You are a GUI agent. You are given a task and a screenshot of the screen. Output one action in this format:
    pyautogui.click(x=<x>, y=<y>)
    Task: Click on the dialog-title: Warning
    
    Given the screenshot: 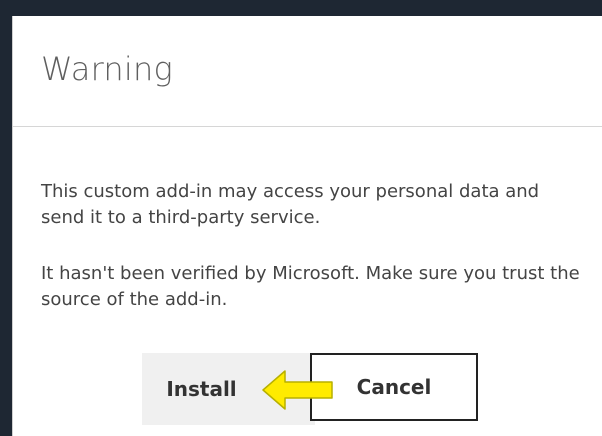 What is the action you would take?
    pyautogui.click(x=107, y=69)
    